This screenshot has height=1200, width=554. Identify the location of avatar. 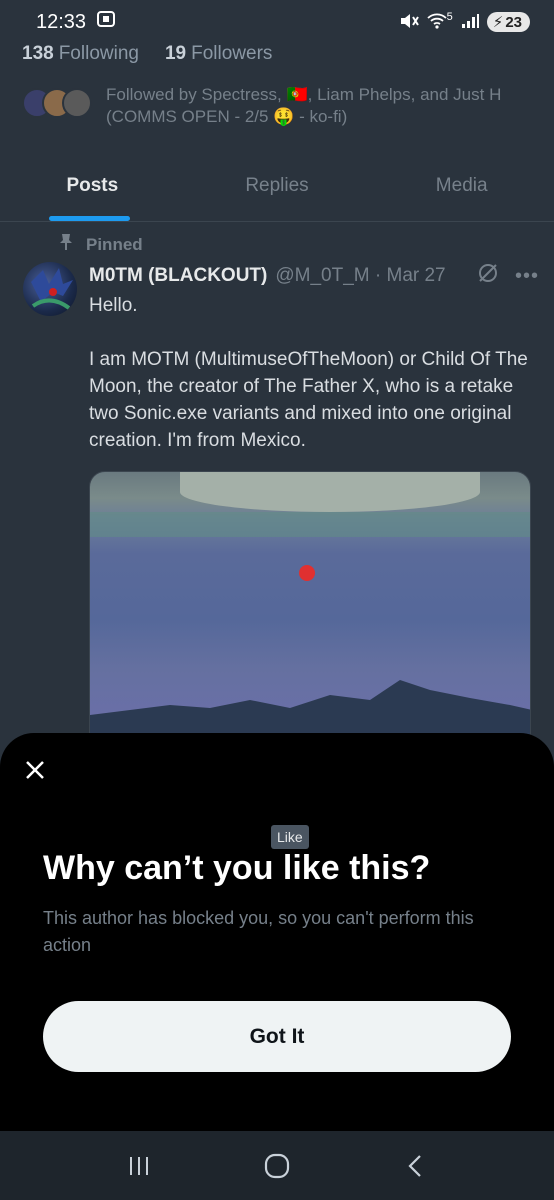
(50, 289).